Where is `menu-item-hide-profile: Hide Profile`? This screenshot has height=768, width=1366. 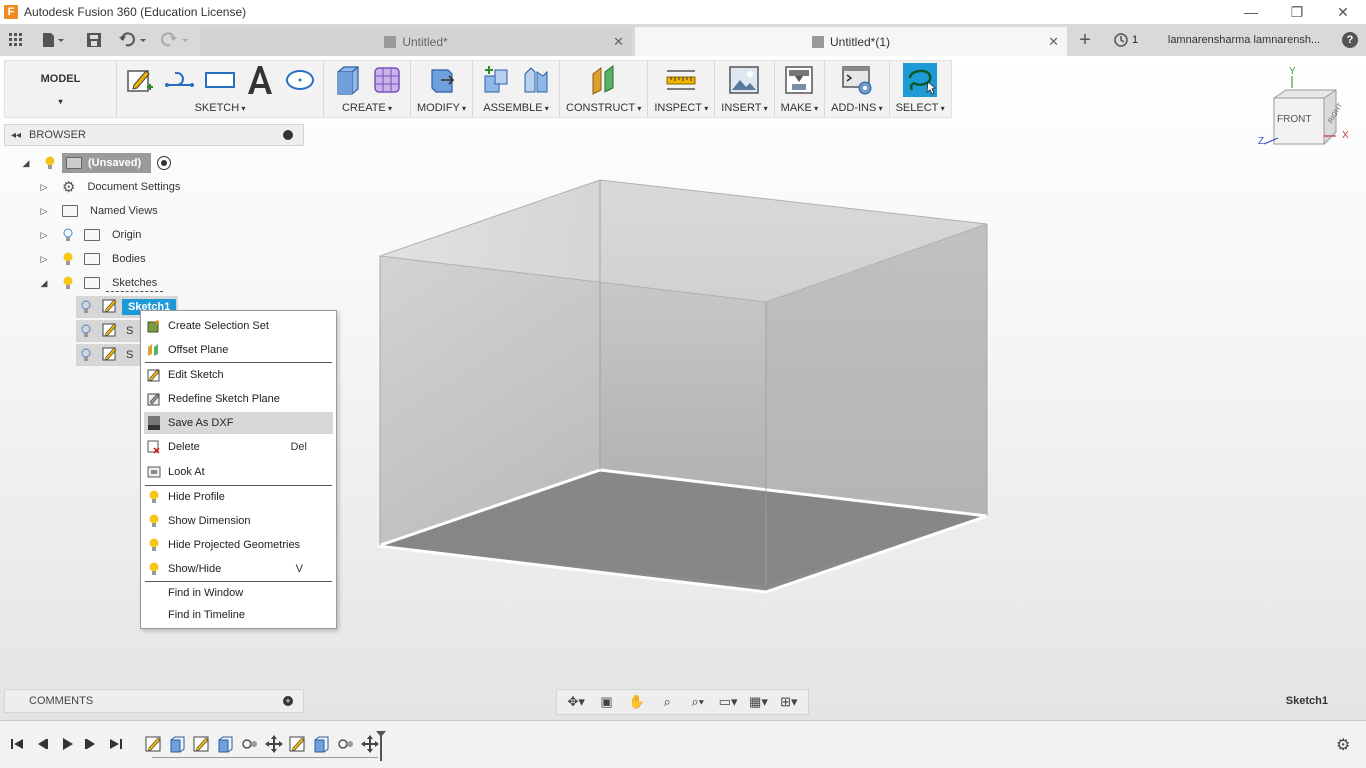
menu-item-hide-profile: Hide Profile is located at coordinates (238, 497).